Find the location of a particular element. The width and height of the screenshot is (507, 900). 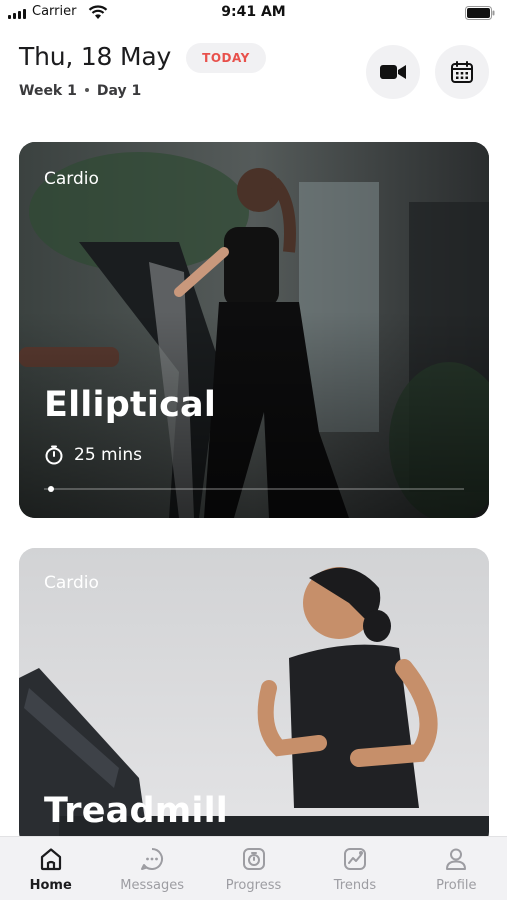

duration-text: 25 mins is located at coordinates (108, 455).